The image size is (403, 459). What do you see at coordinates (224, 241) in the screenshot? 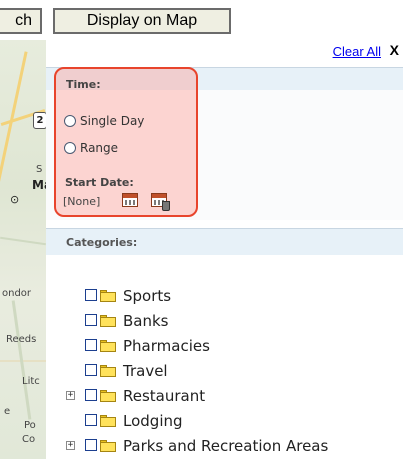
I see `categories-section-header: Categories:` at bounding box center [224, 241].